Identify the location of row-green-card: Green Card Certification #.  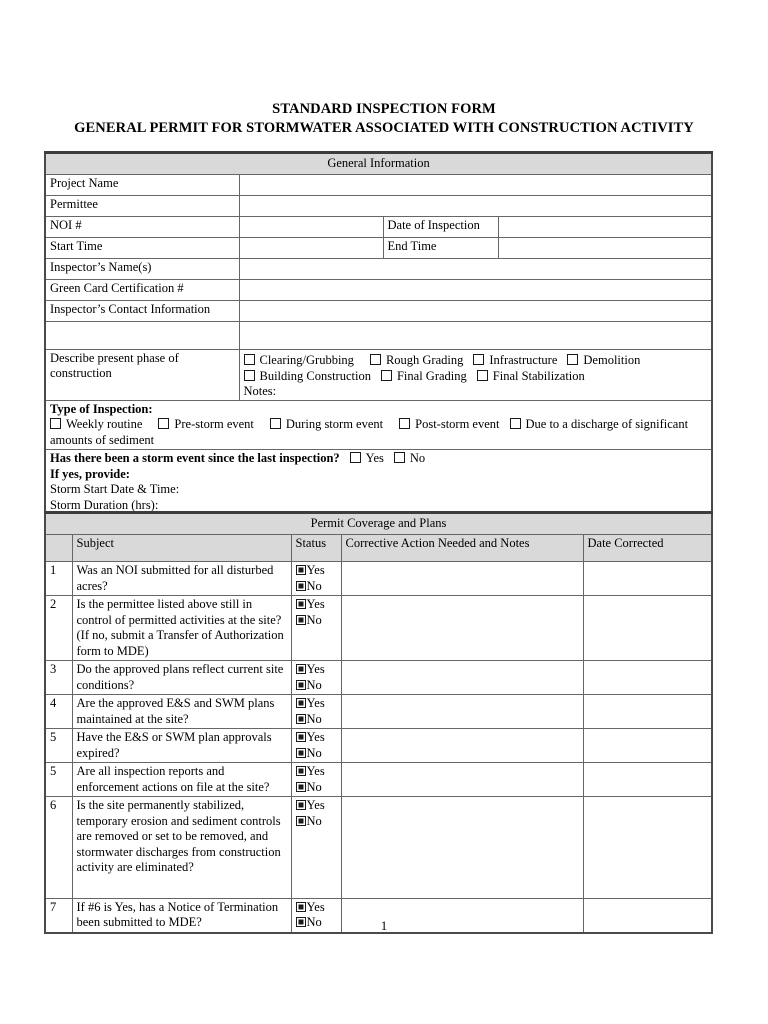
(379, 289).